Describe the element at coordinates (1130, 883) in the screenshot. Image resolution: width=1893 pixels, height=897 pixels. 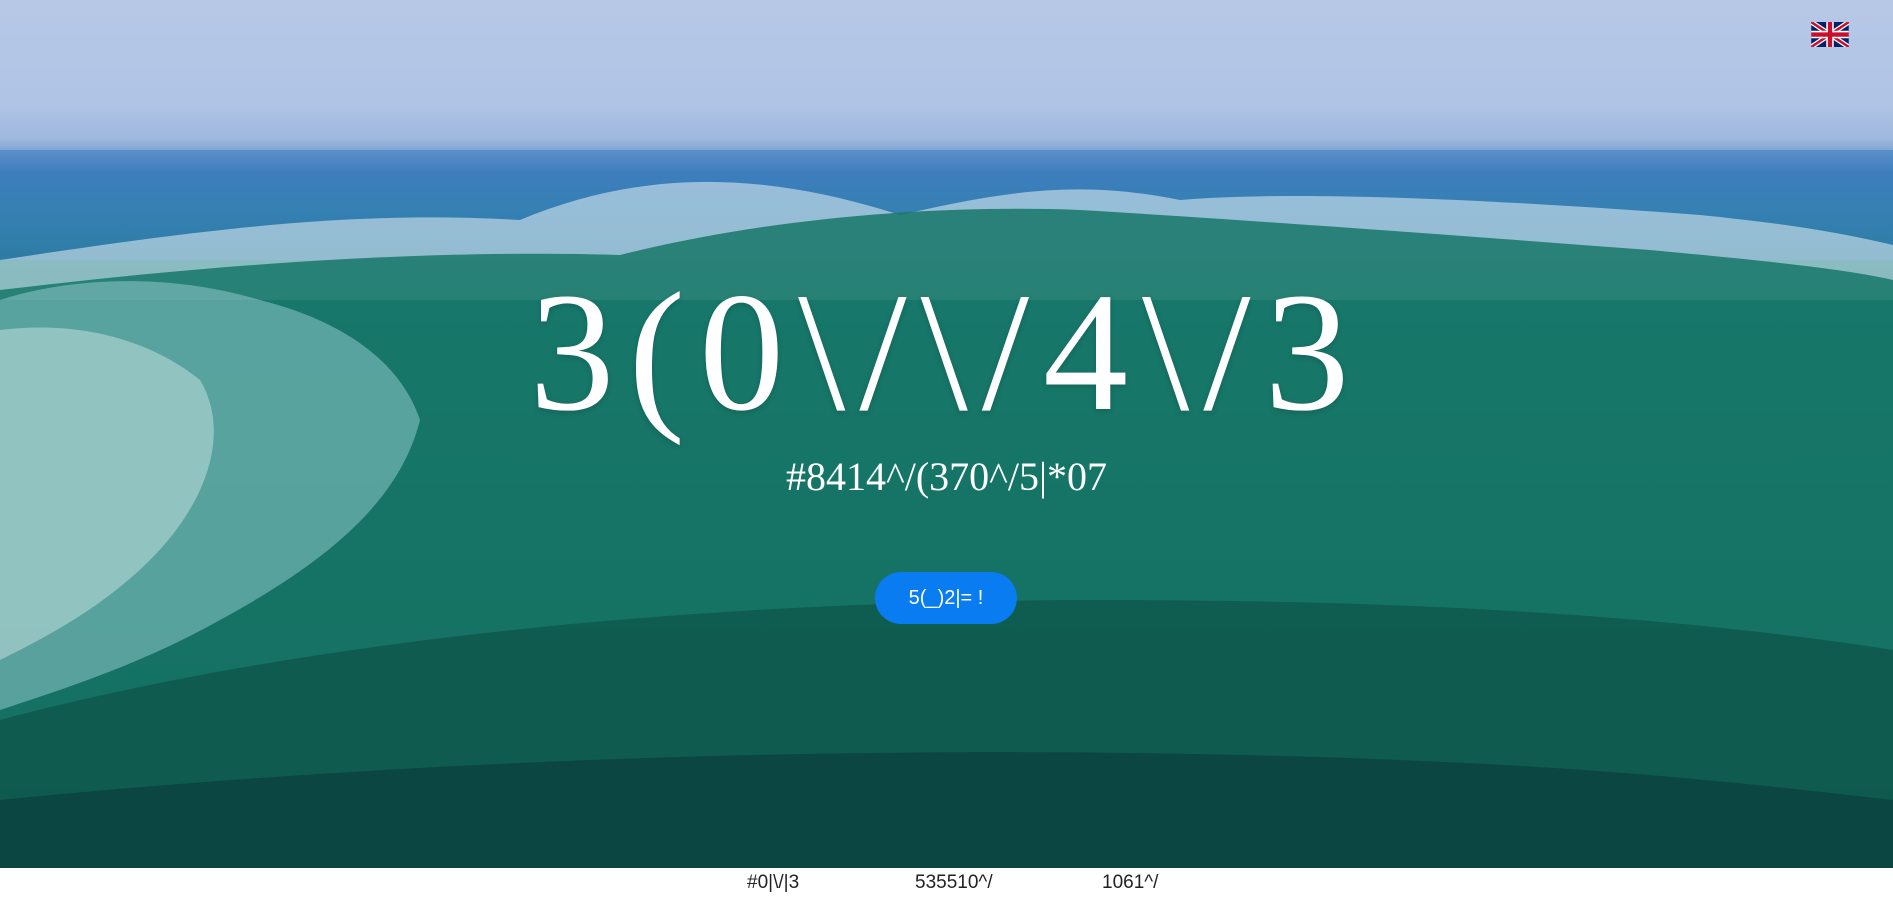
I see `footer-link-login: 1061^/` at that location.